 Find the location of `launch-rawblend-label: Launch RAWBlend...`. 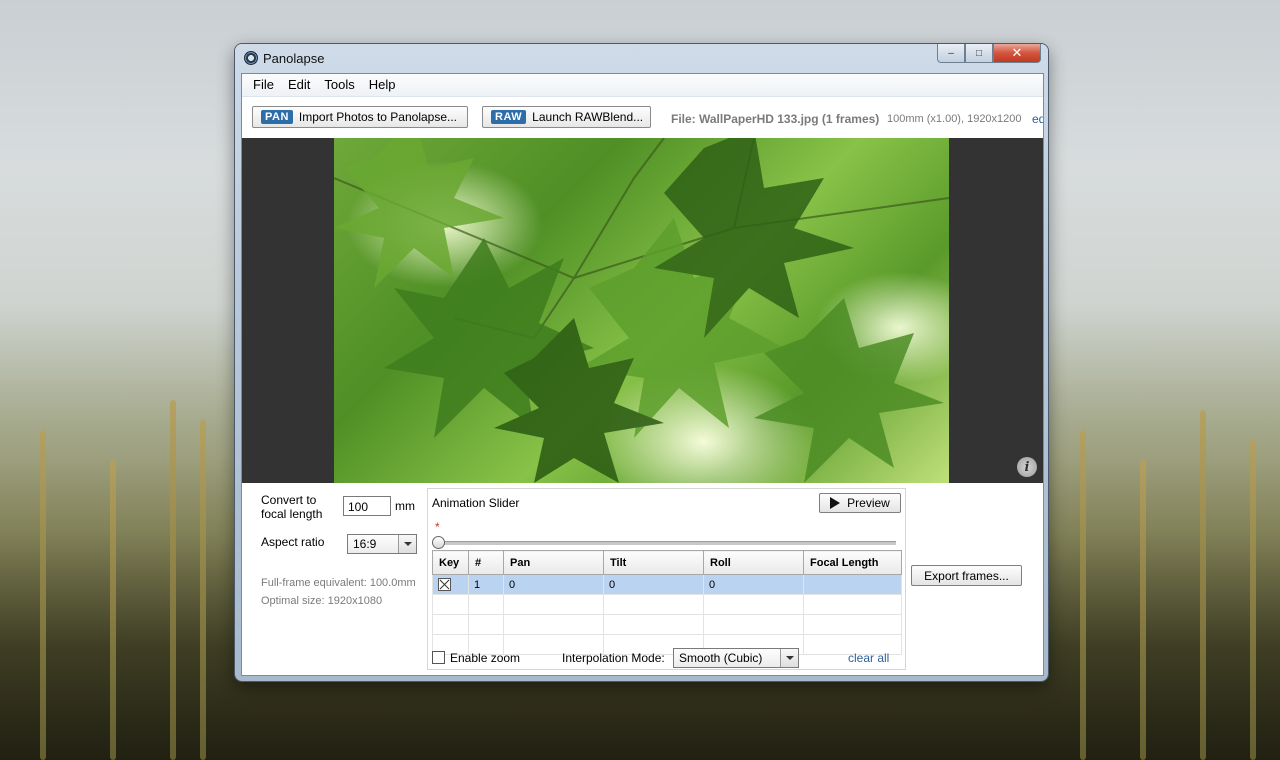

launch-rawblend-label: Launch RAWBlend... is located at coordinates (588, 117).